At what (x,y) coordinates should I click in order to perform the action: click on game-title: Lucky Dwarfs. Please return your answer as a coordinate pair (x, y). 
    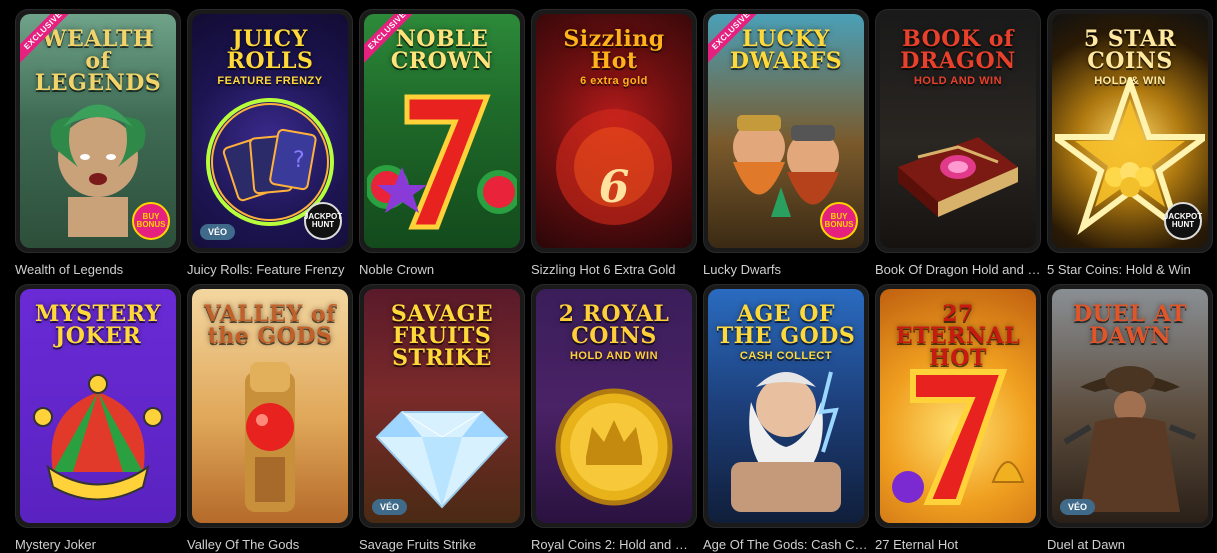
    Looking at the image, I should click on (786, 269).